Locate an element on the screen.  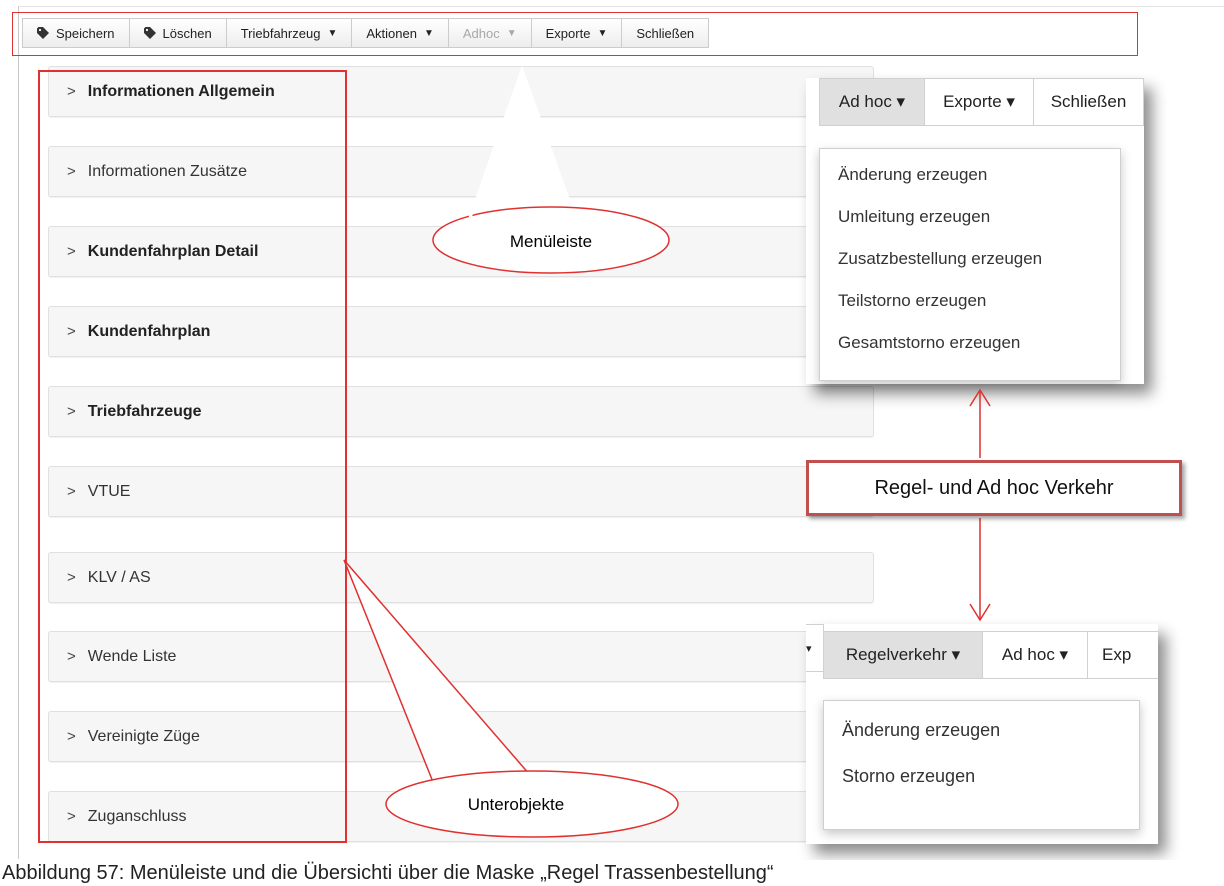
sub-callout-label: Unterobjekte is located at coordinates (516, 804).